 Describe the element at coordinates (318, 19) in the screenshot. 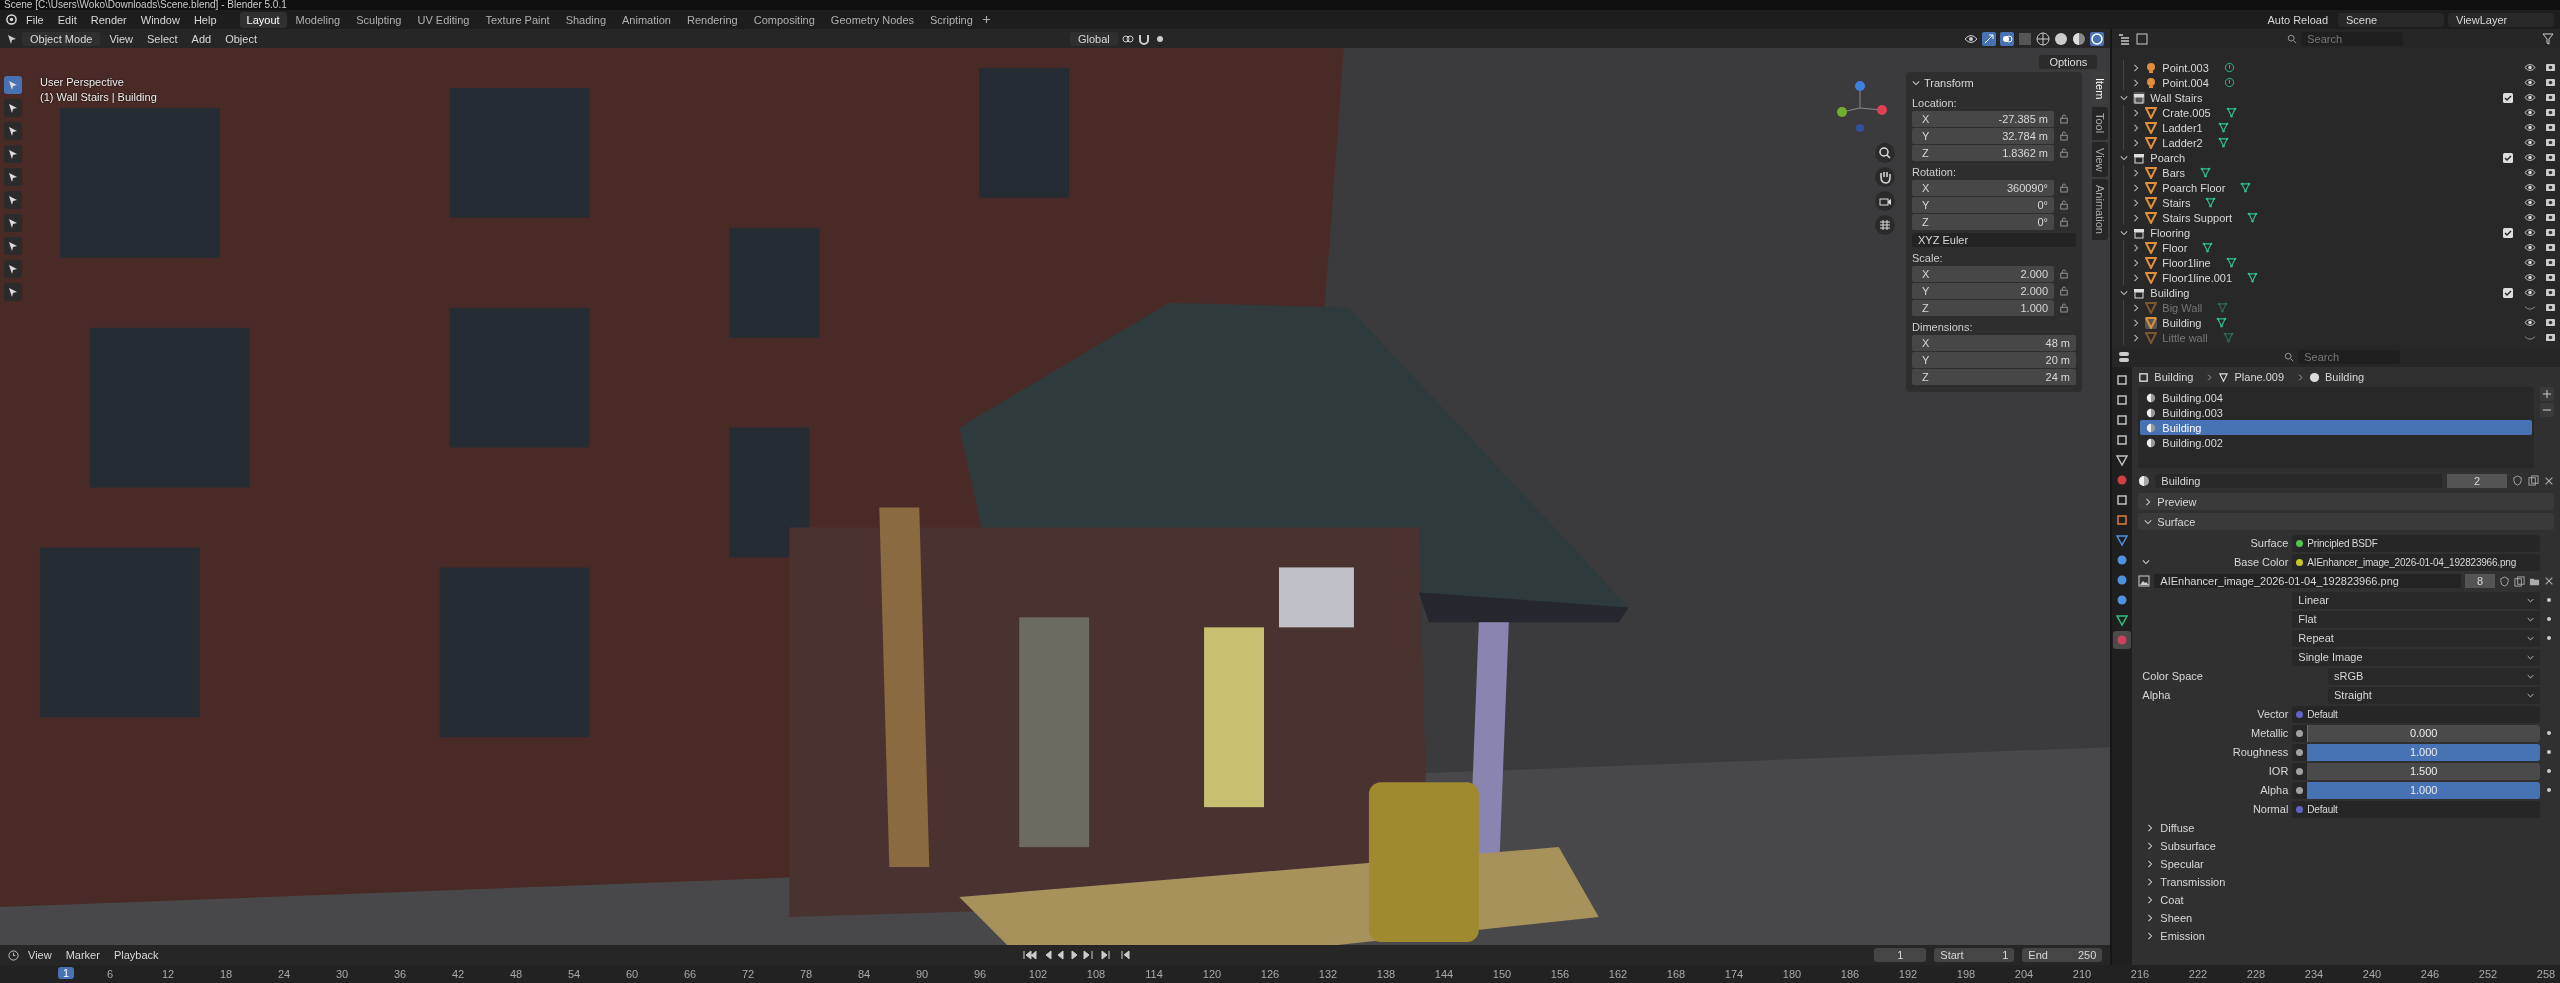

I see `workspace-tab: Modeling` at that location.